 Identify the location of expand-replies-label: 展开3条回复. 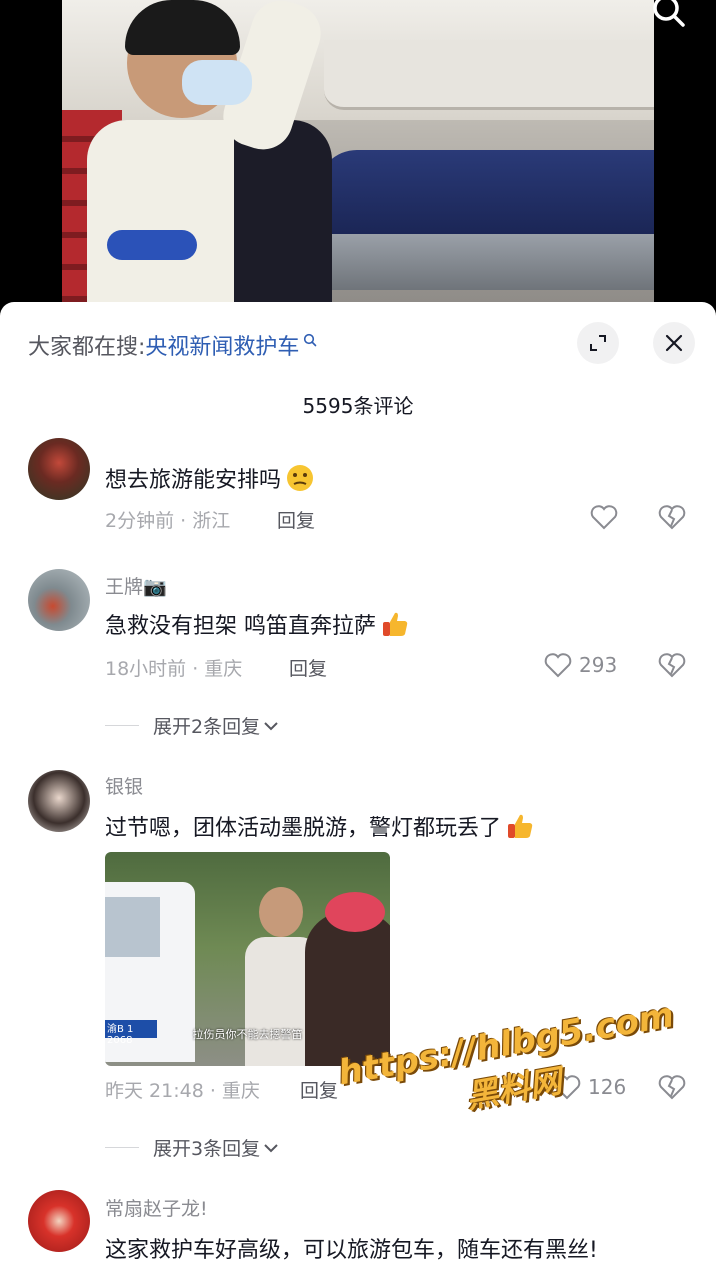
(207, 1149).